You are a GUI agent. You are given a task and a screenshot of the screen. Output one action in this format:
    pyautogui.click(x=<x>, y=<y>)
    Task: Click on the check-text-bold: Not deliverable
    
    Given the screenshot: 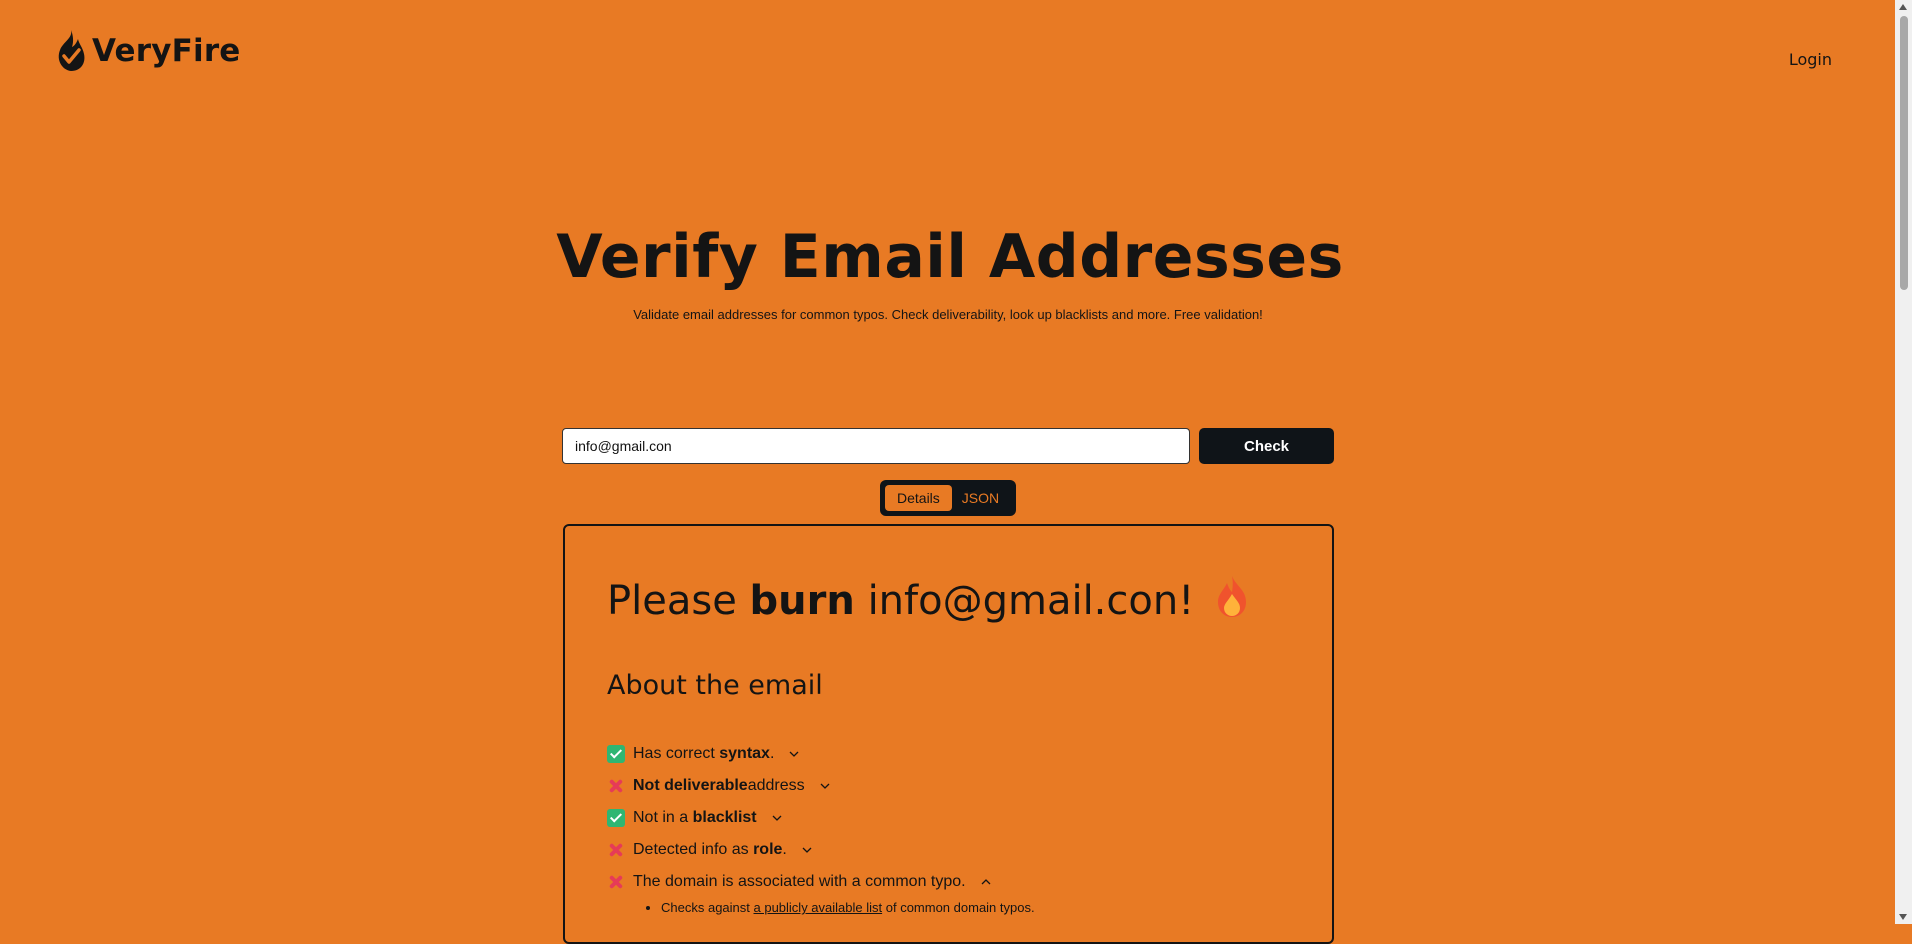 What is the action you would take?
    pyautogui.click(x=690, y=785)
    